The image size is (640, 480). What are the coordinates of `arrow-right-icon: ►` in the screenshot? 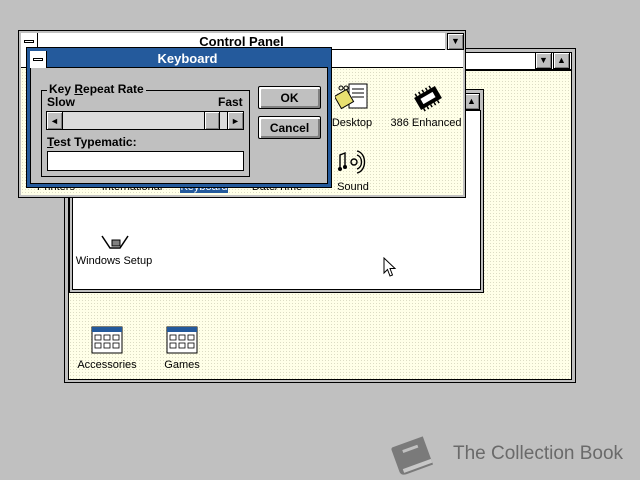 It's located at (235, 120).